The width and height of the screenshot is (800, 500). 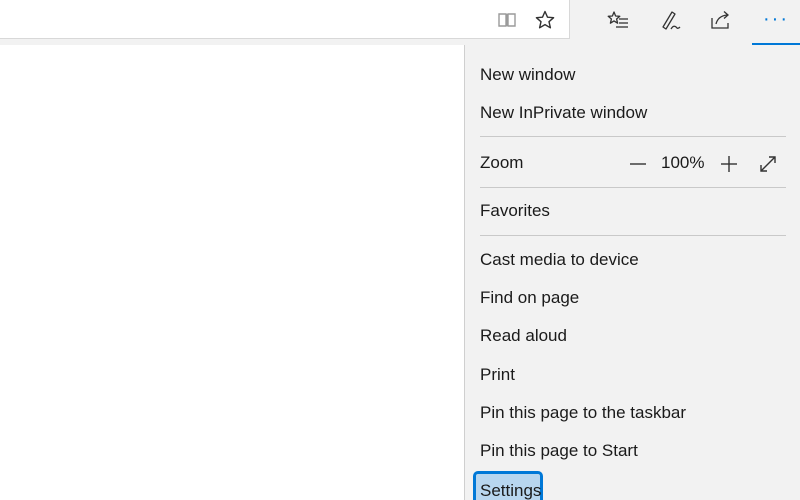 What do you see at coordinates (497, 375) in the screenshot?
I see `menu-item-print: Print` at bounding box center [497, 375].